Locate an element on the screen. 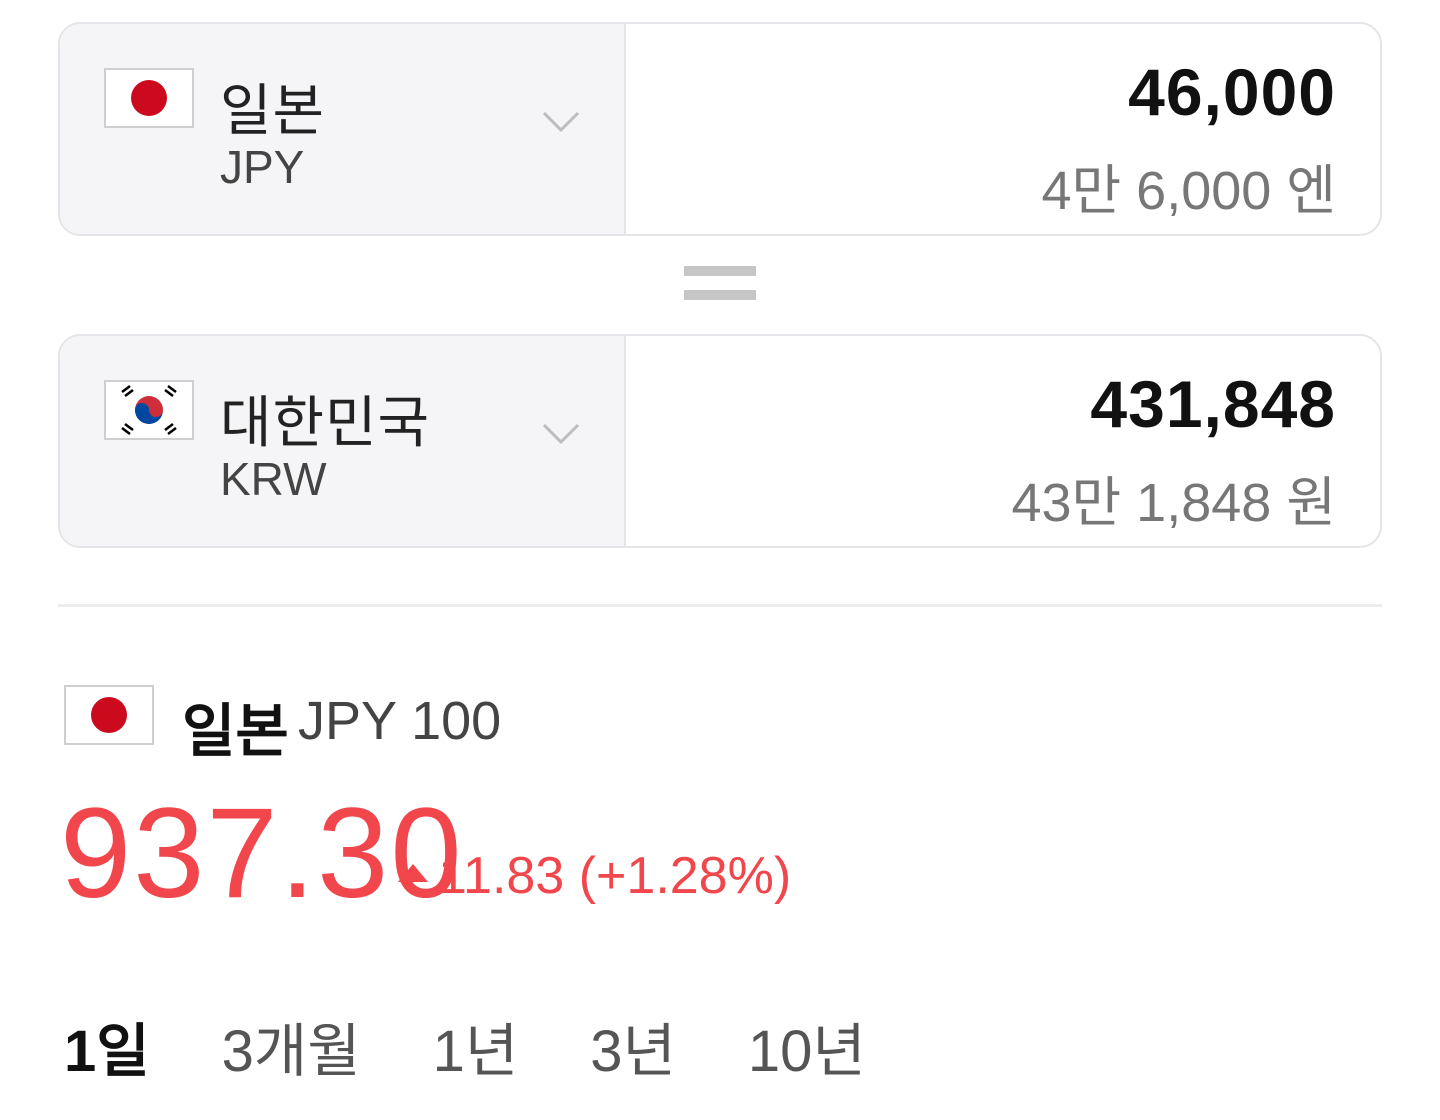  equals-icon is located at coordinates (720, 284).